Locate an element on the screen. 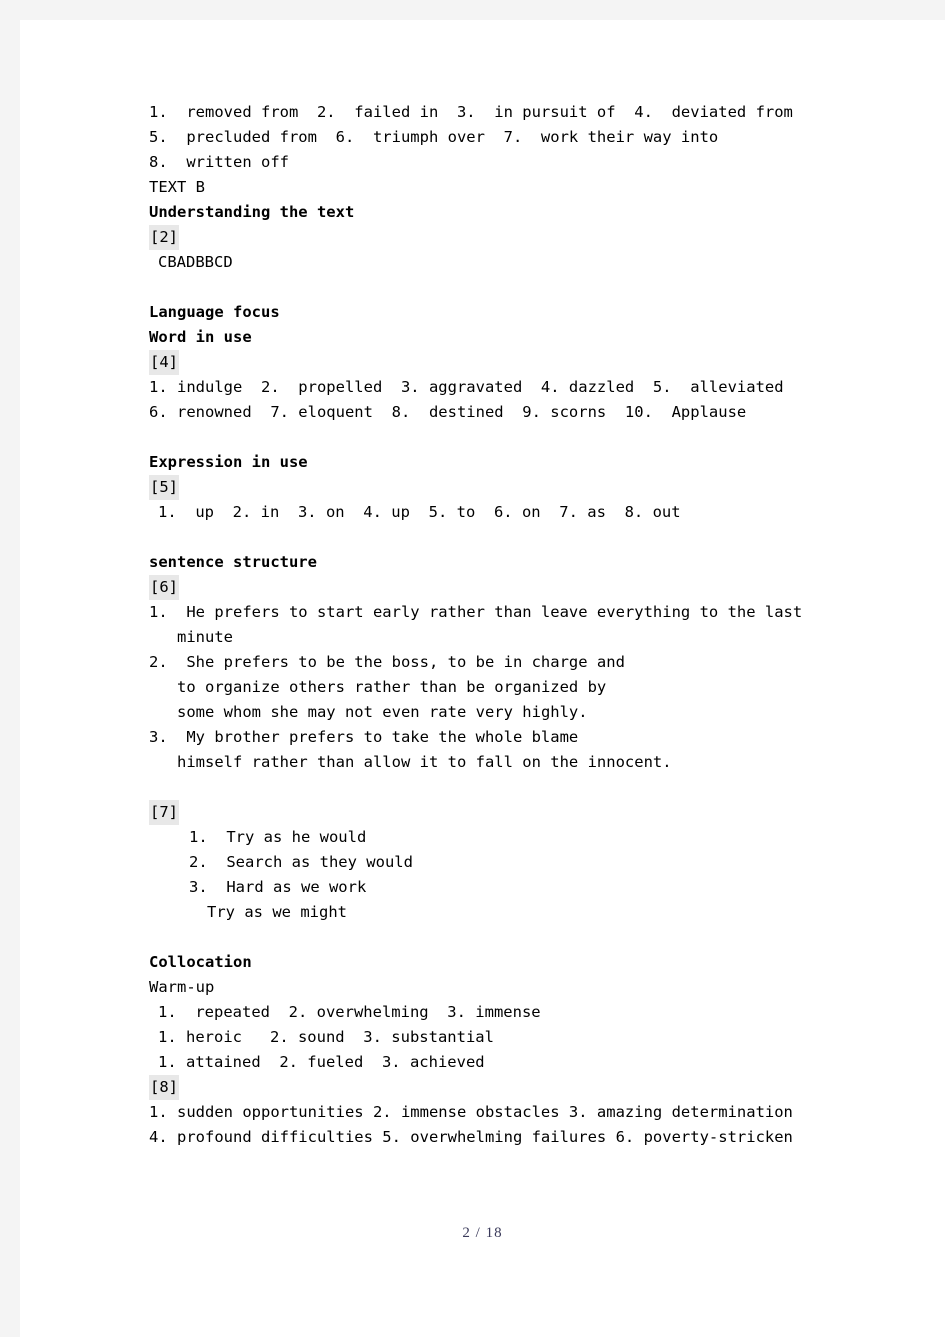  page-number-footer: 2 / 18 is located at coordinates (482, 1233).